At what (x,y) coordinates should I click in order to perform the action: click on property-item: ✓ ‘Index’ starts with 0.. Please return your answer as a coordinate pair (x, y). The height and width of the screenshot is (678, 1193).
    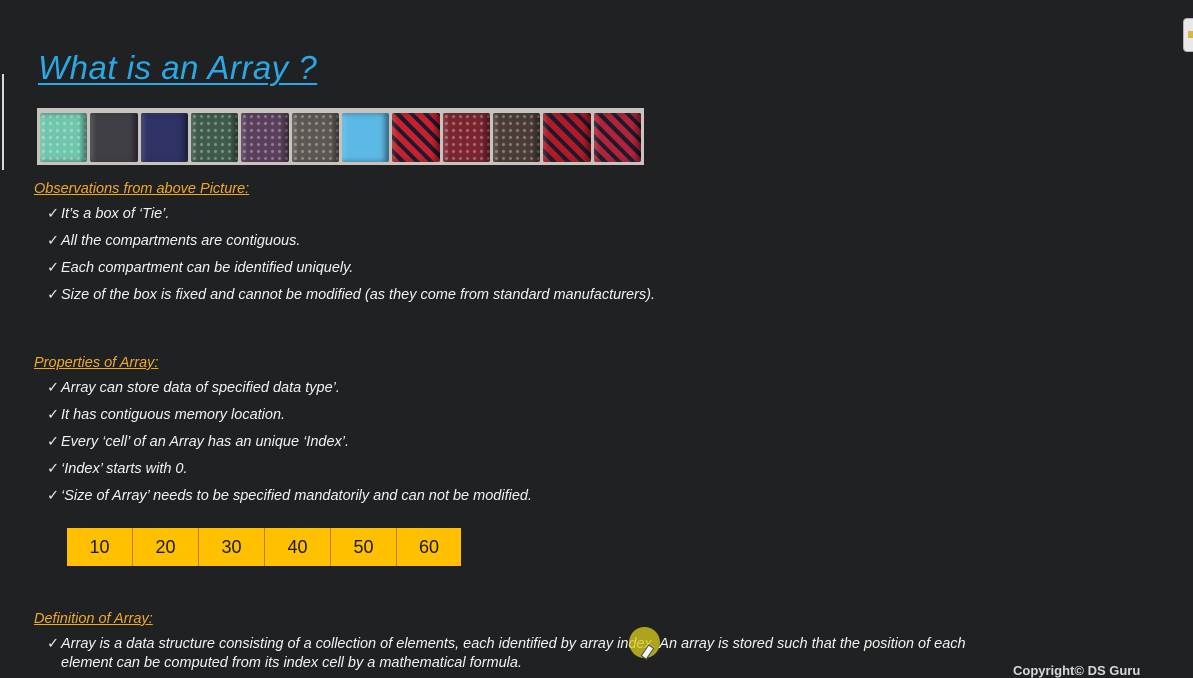
    Looking at the image, I should click on (117, 469).